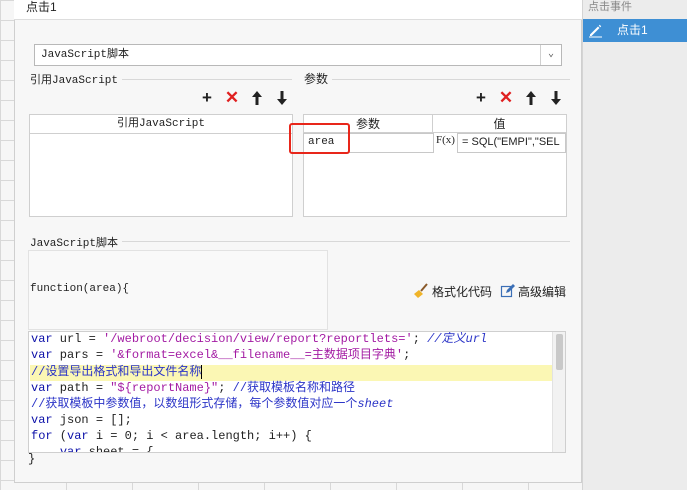 This screenshot has height=490, width=687. What do you see at coordinates (558, 392) in the screenshot?
I see `code-editor-scrollbar` at bounding box center [558, 392].